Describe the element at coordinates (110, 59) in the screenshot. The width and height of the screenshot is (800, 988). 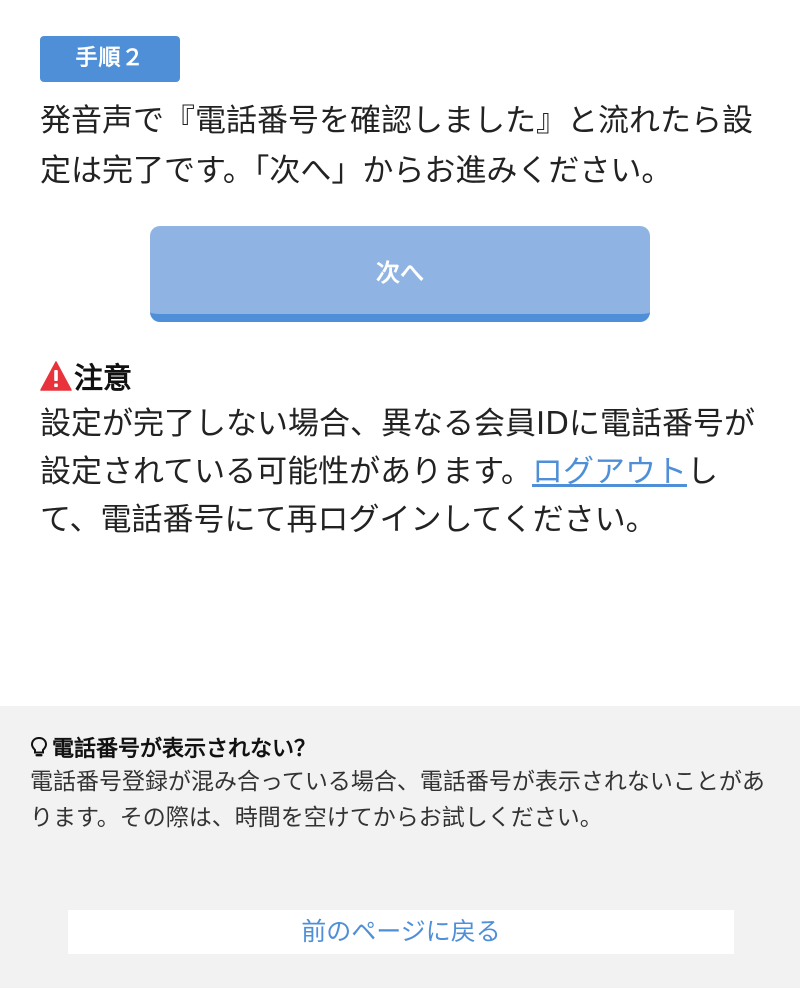
I see `step-badge: 手順２` at that location.